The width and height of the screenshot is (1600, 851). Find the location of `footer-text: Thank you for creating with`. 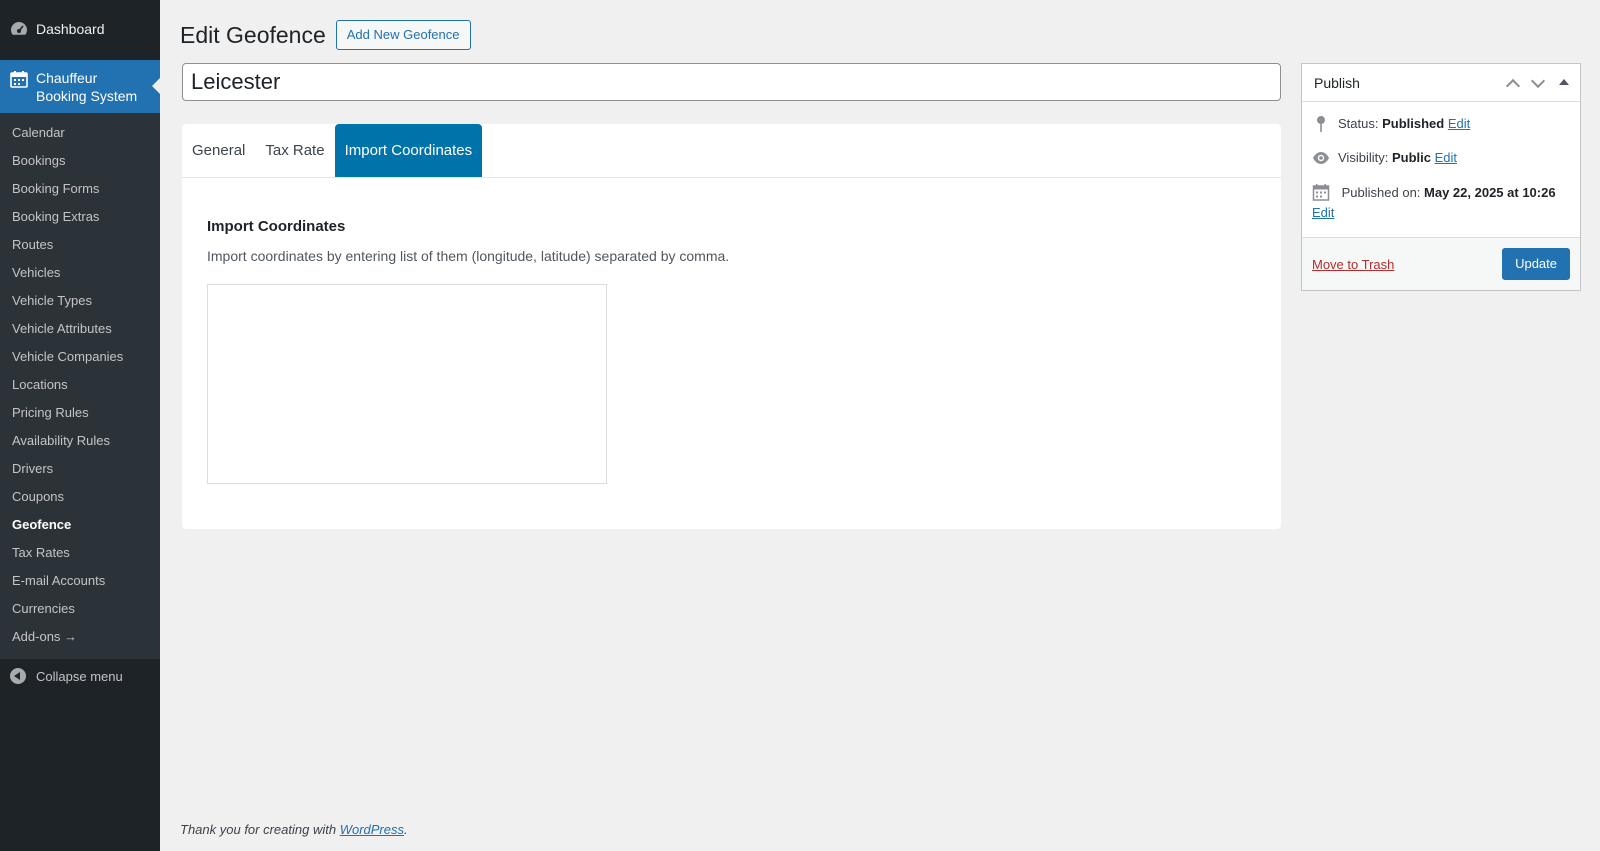

footer-text: Thank you for creating with is located at coordinates (260, 829).